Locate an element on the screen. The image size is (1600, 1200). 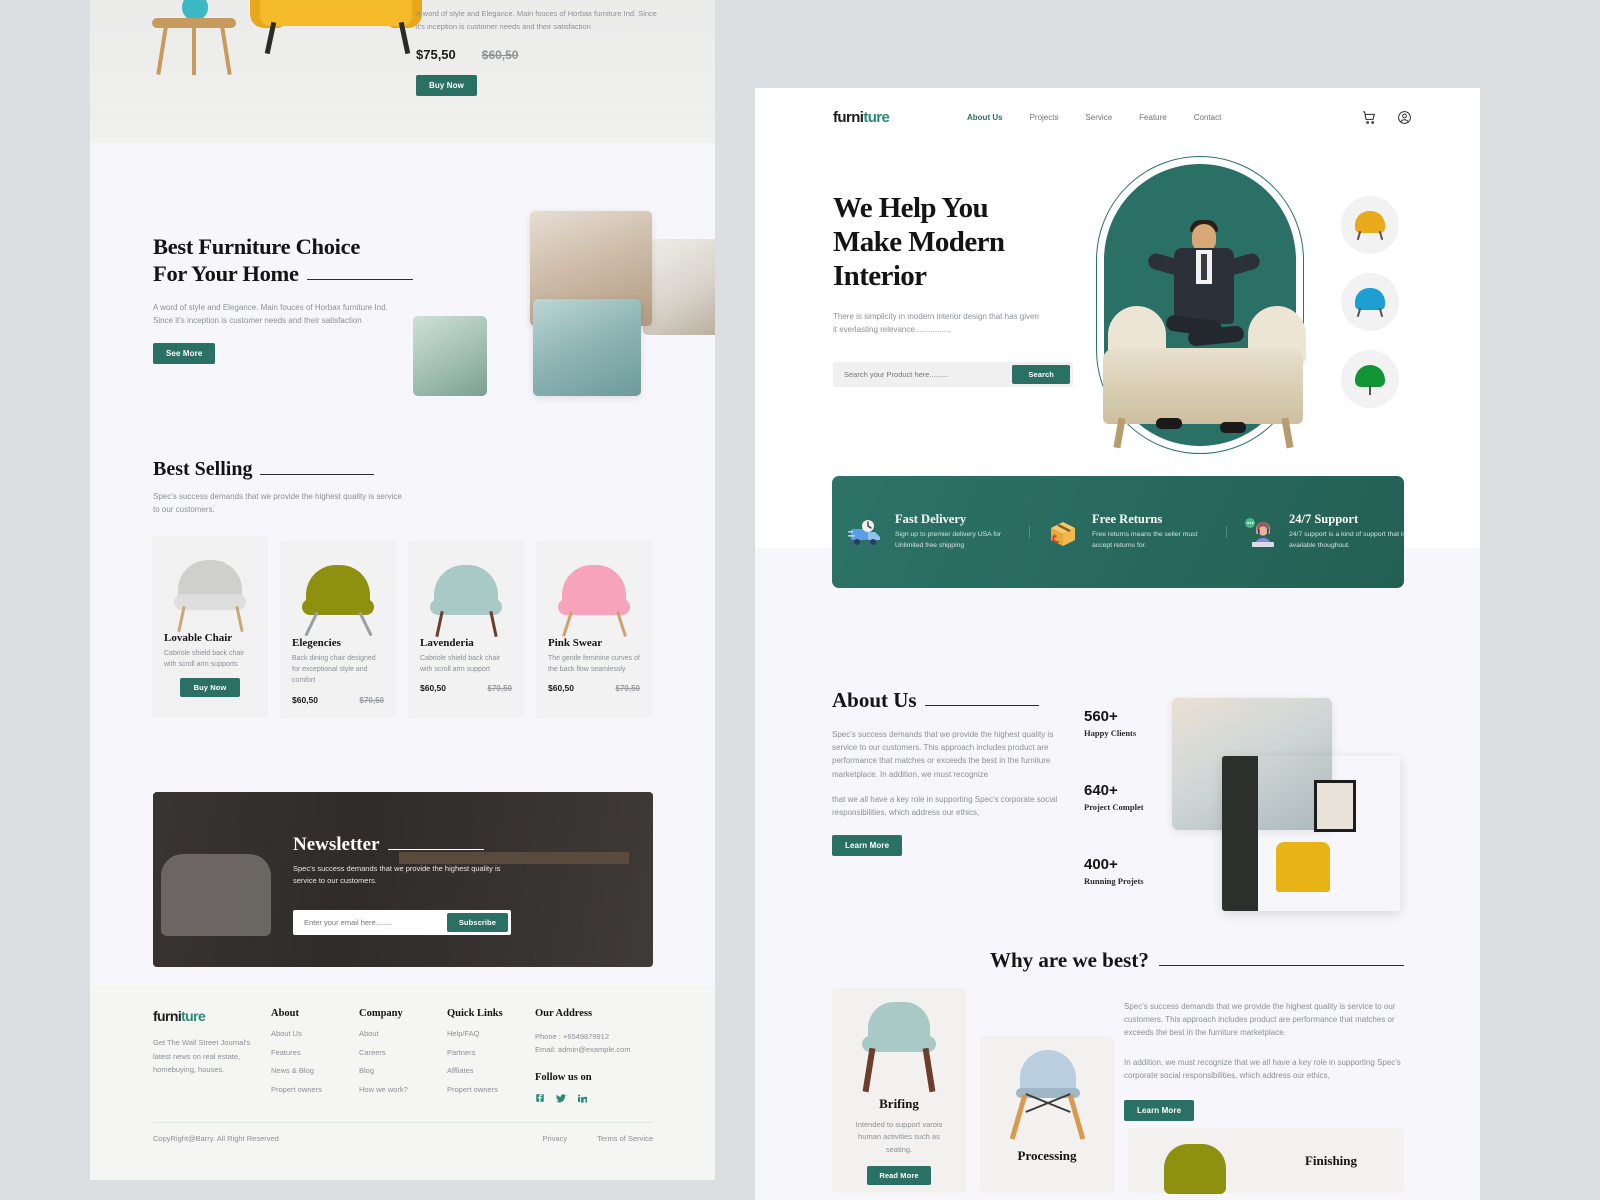
newsletter-title: Newsletter is located at coordinates (336, 844).